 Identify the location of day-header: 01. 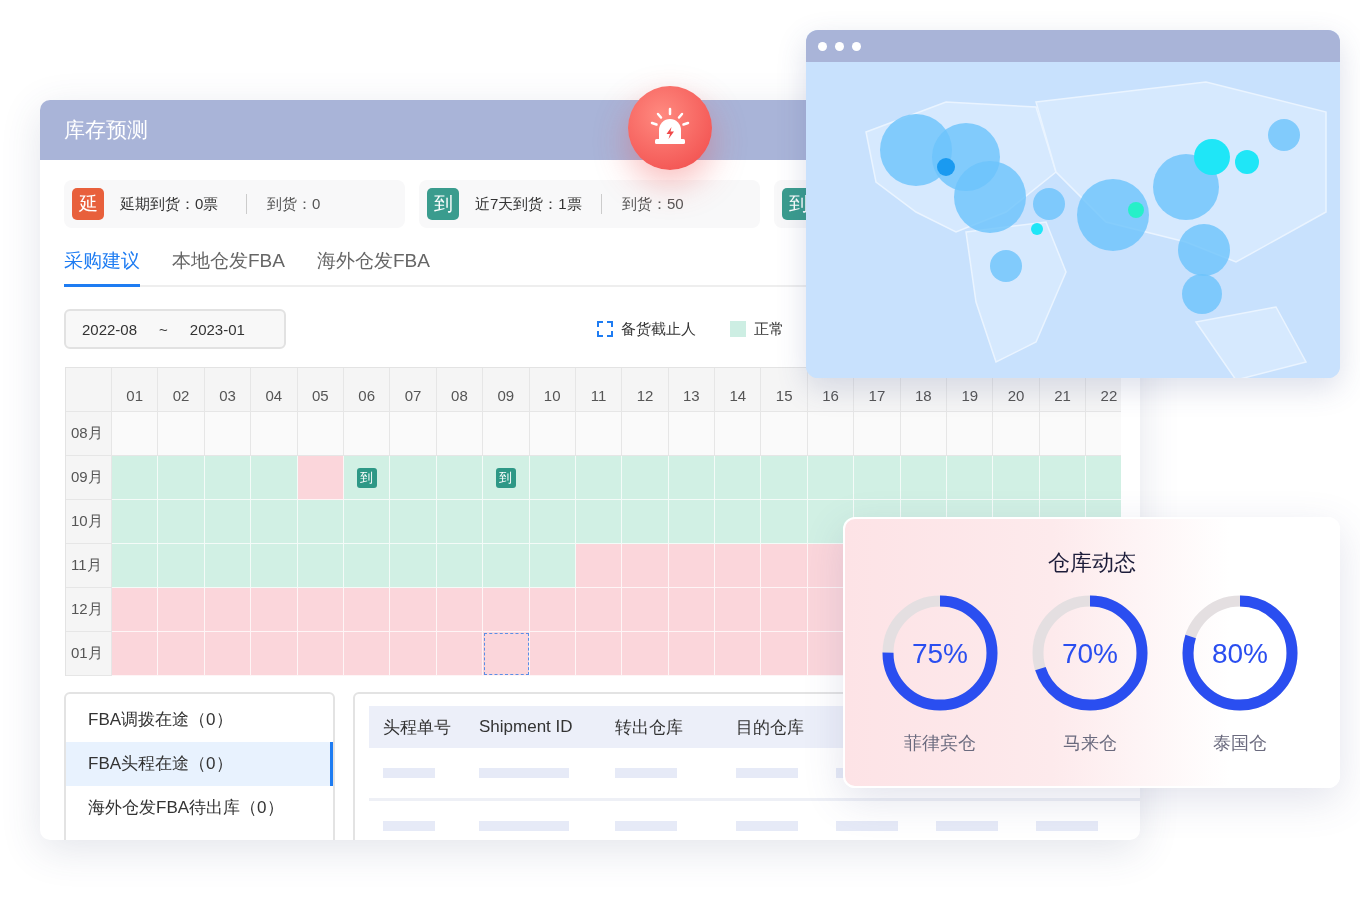
(135, 390).